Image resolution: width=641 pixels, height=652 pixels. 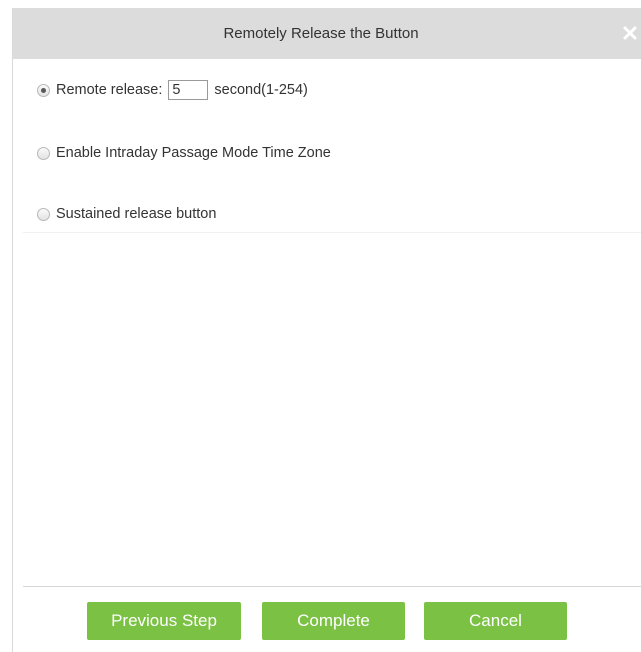 I want to click on intraday-passage-label: Enable Intraday Passage Mode Time Zone, so click(x=193, y=153).